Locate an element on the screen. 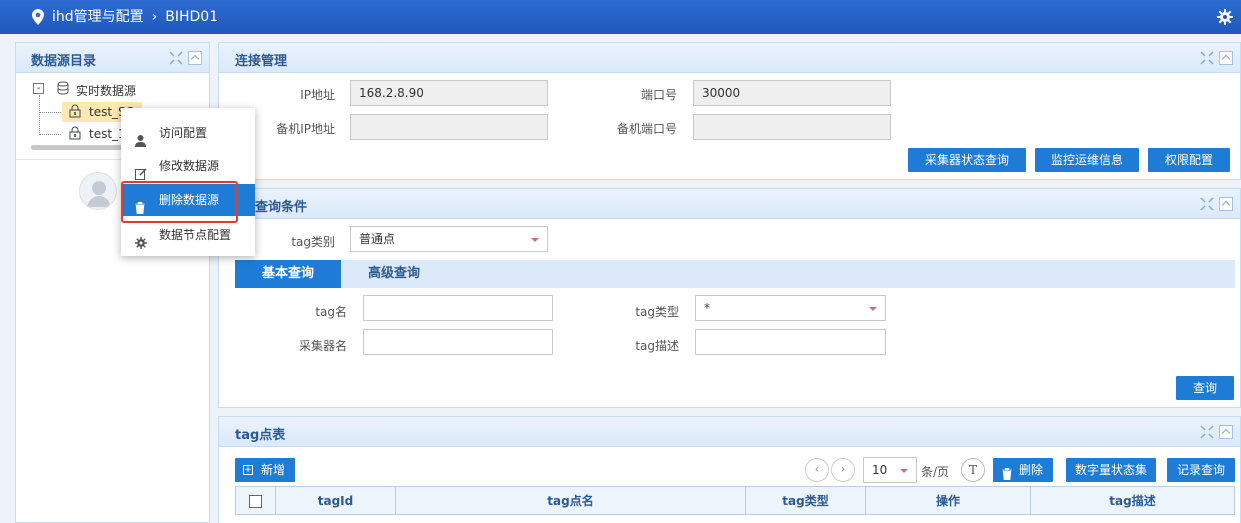 This screenshot has width=1241, height=523. column-header-tag-desc: tag描述 is located at coordinates (1132, 500).